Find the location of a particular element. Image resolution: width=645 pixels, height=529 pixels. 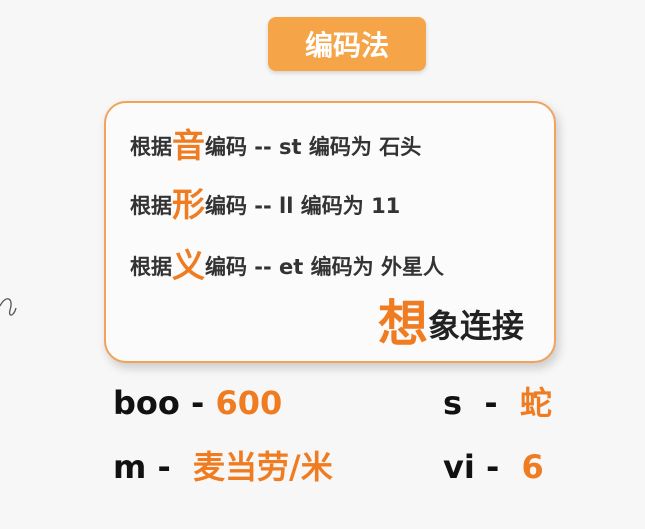

example-boo: boo - 600 is located at coordinates (197, 403).